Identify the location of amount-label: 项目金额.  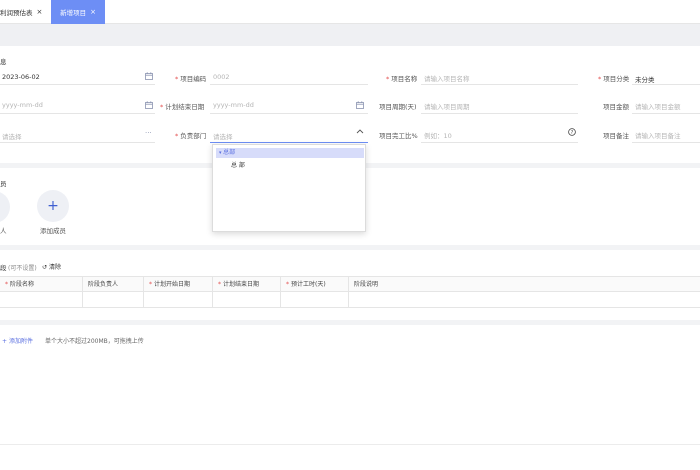
(616, 107).